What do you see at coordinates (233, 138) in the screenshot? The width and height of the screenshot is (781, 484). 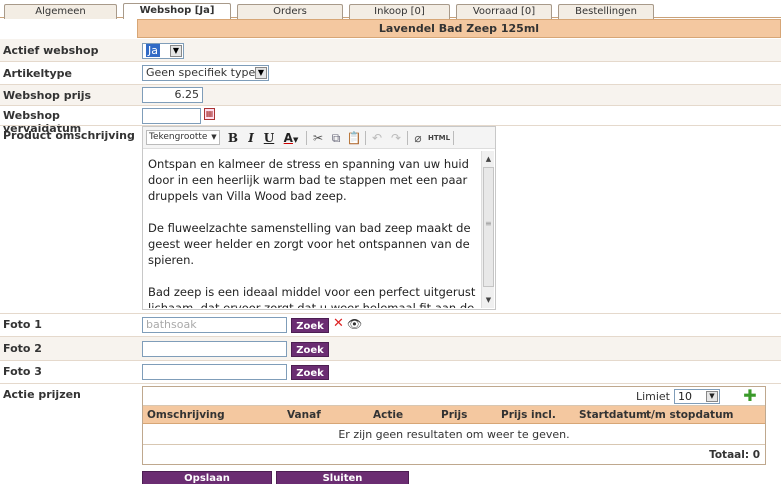 I see `bold-button: B` at bounding box center [233, 138].